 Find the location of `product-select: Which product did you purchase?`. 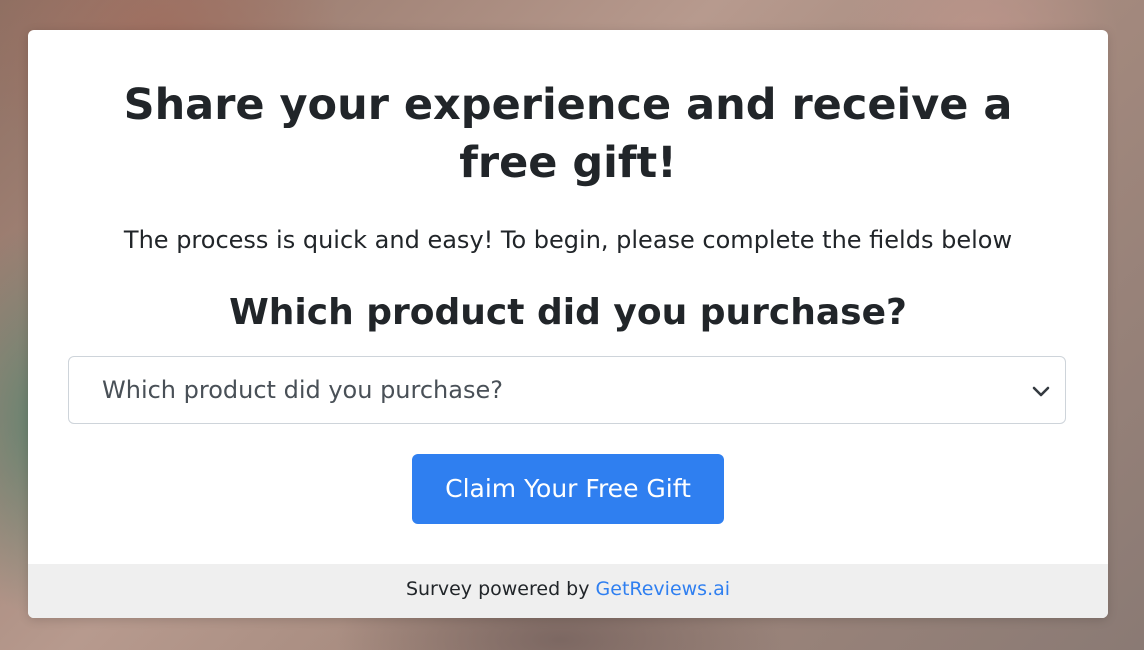

product-select: Which product did you purchase? is located at coordinates (567, 390).